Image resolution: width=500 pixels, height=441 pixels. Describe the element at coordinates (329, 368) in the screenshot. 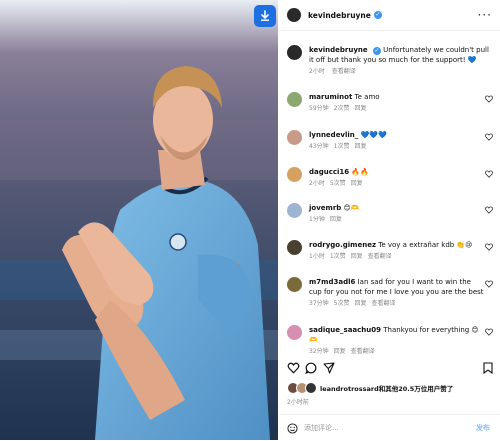

I see `share-icon` at that location.